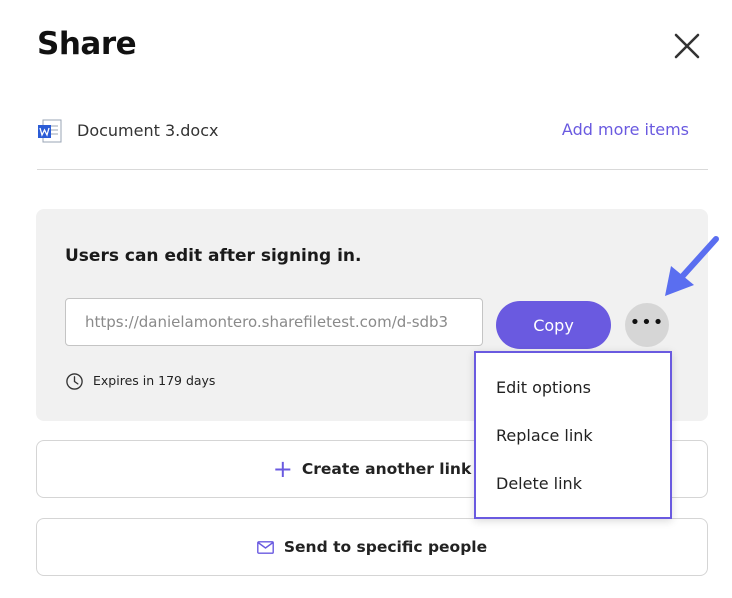 Image resolution: width=732 pixels, height=598 pixels. I want to click on more-options-button: •••, so click(647, 325).